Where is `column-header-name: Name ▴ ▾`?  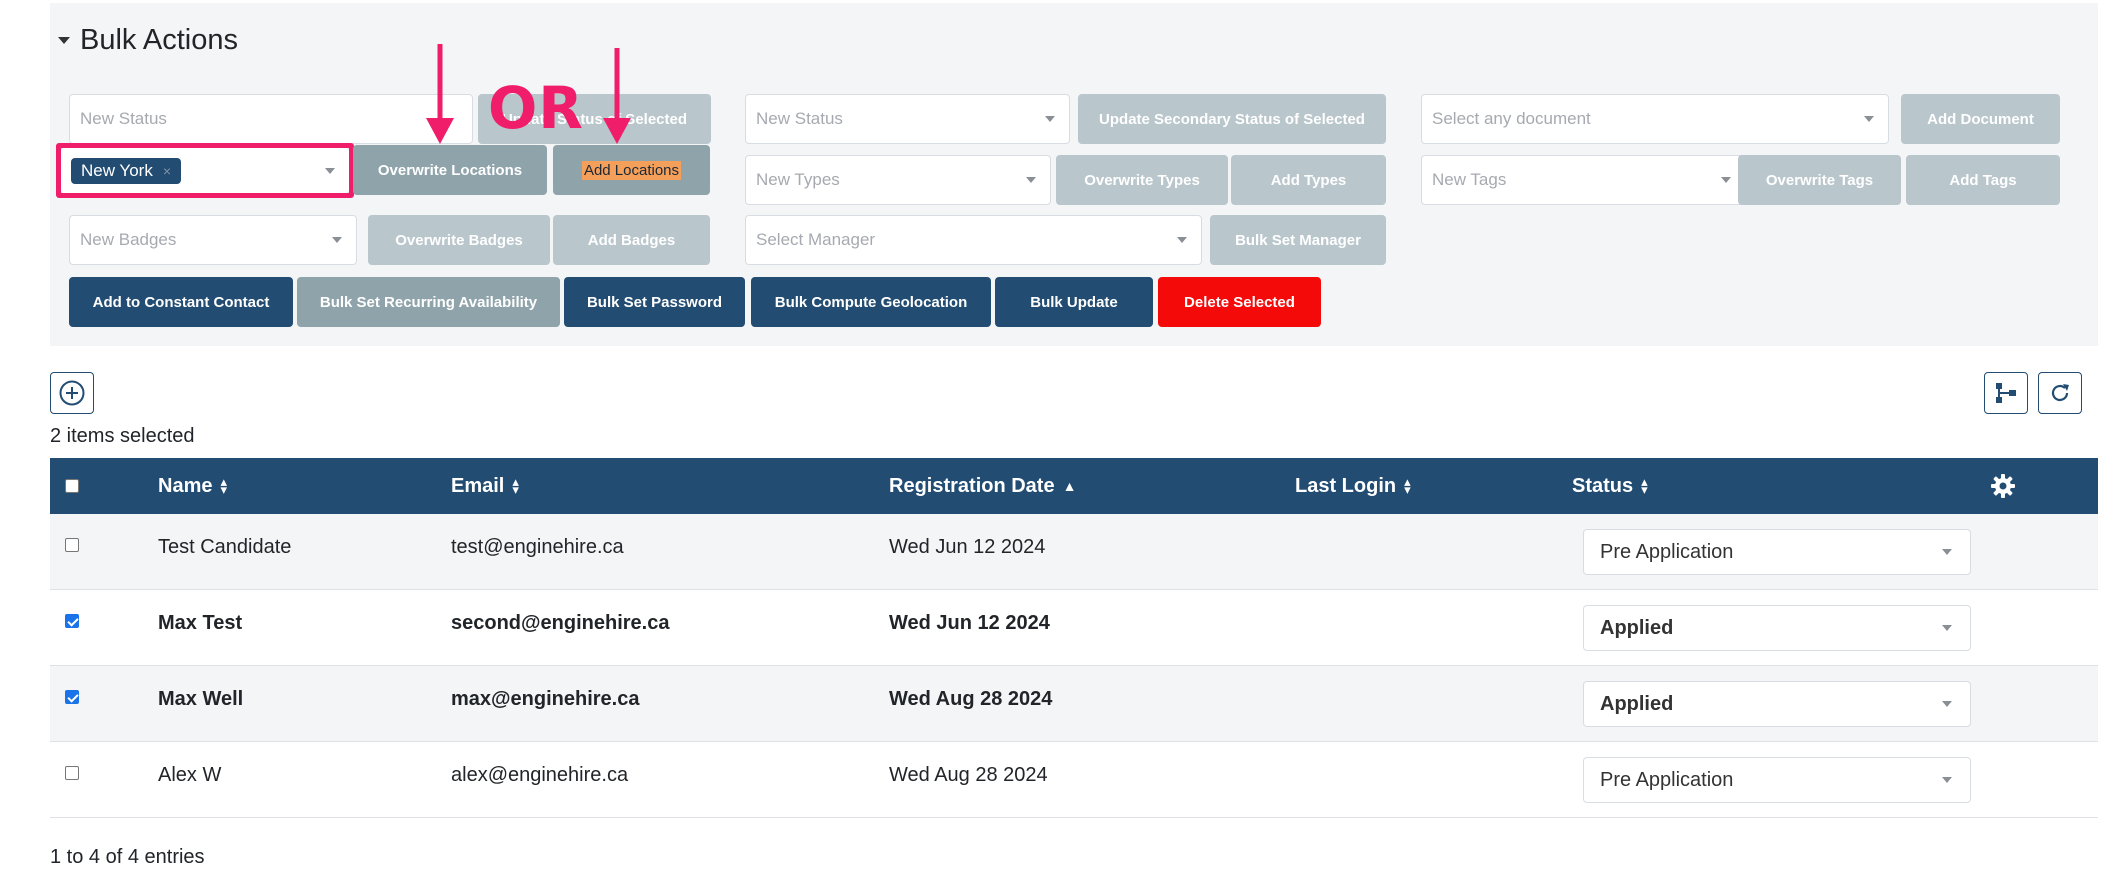 column-header-name: Name ▴ ▾ is located at coordinates (192, 486).